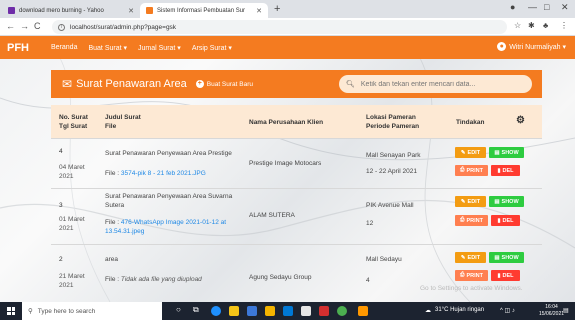 The width and height of the screenshot is (575, 320). What do you see at coordinates (350, 84) in the screenshot?
I see `search-icon: 🔍︎` at bounding box center [350, 84].